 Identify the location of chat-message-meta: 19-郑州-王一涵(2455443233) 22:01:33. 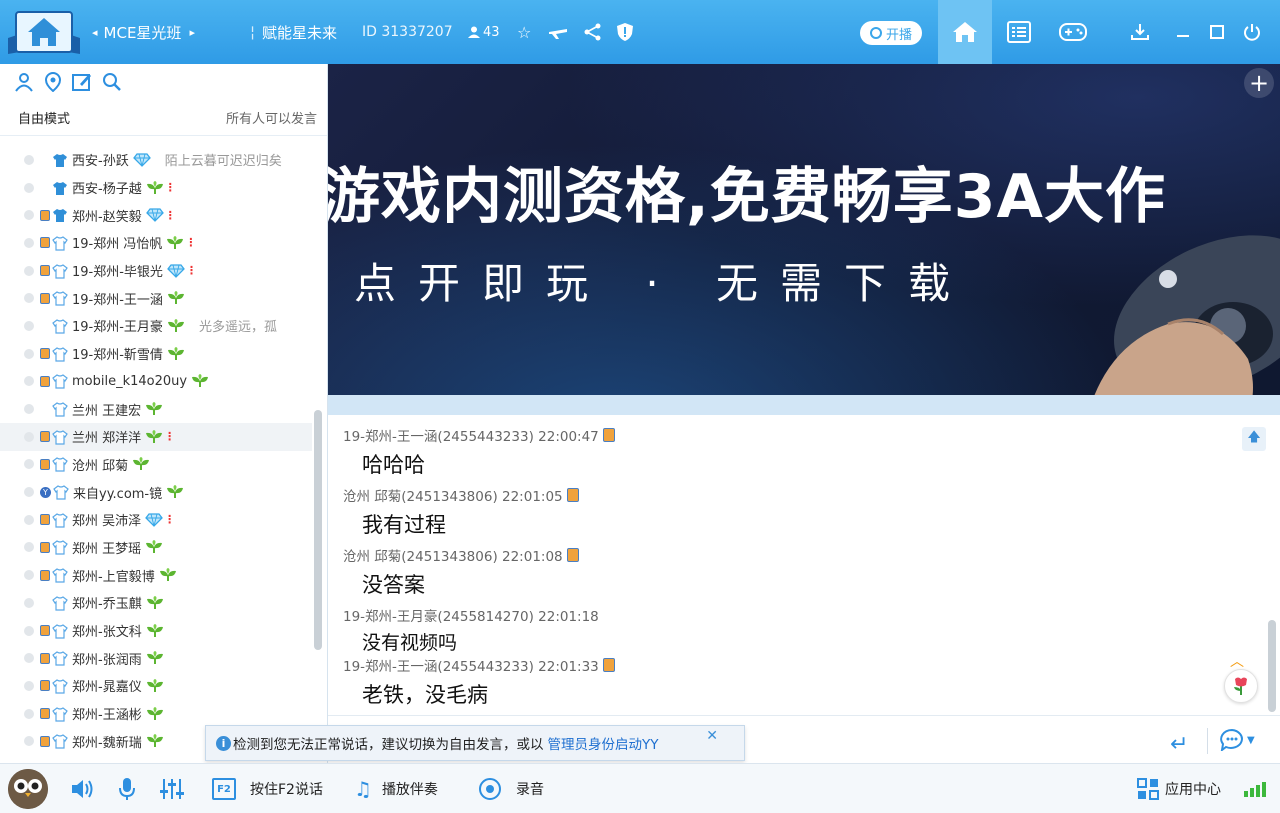
(480, 665).